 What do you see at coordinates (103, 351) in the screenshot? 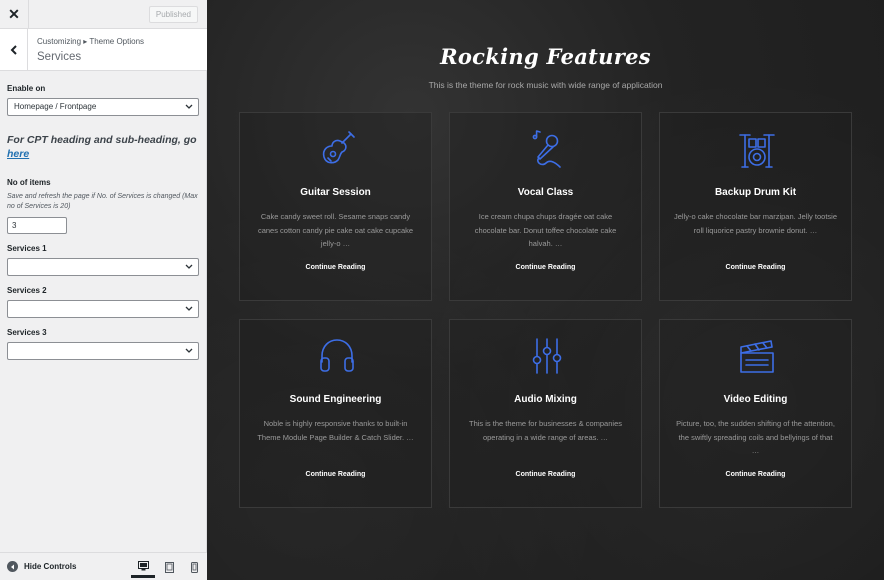
I see `services-3-select` at bounding box center [103, 351].